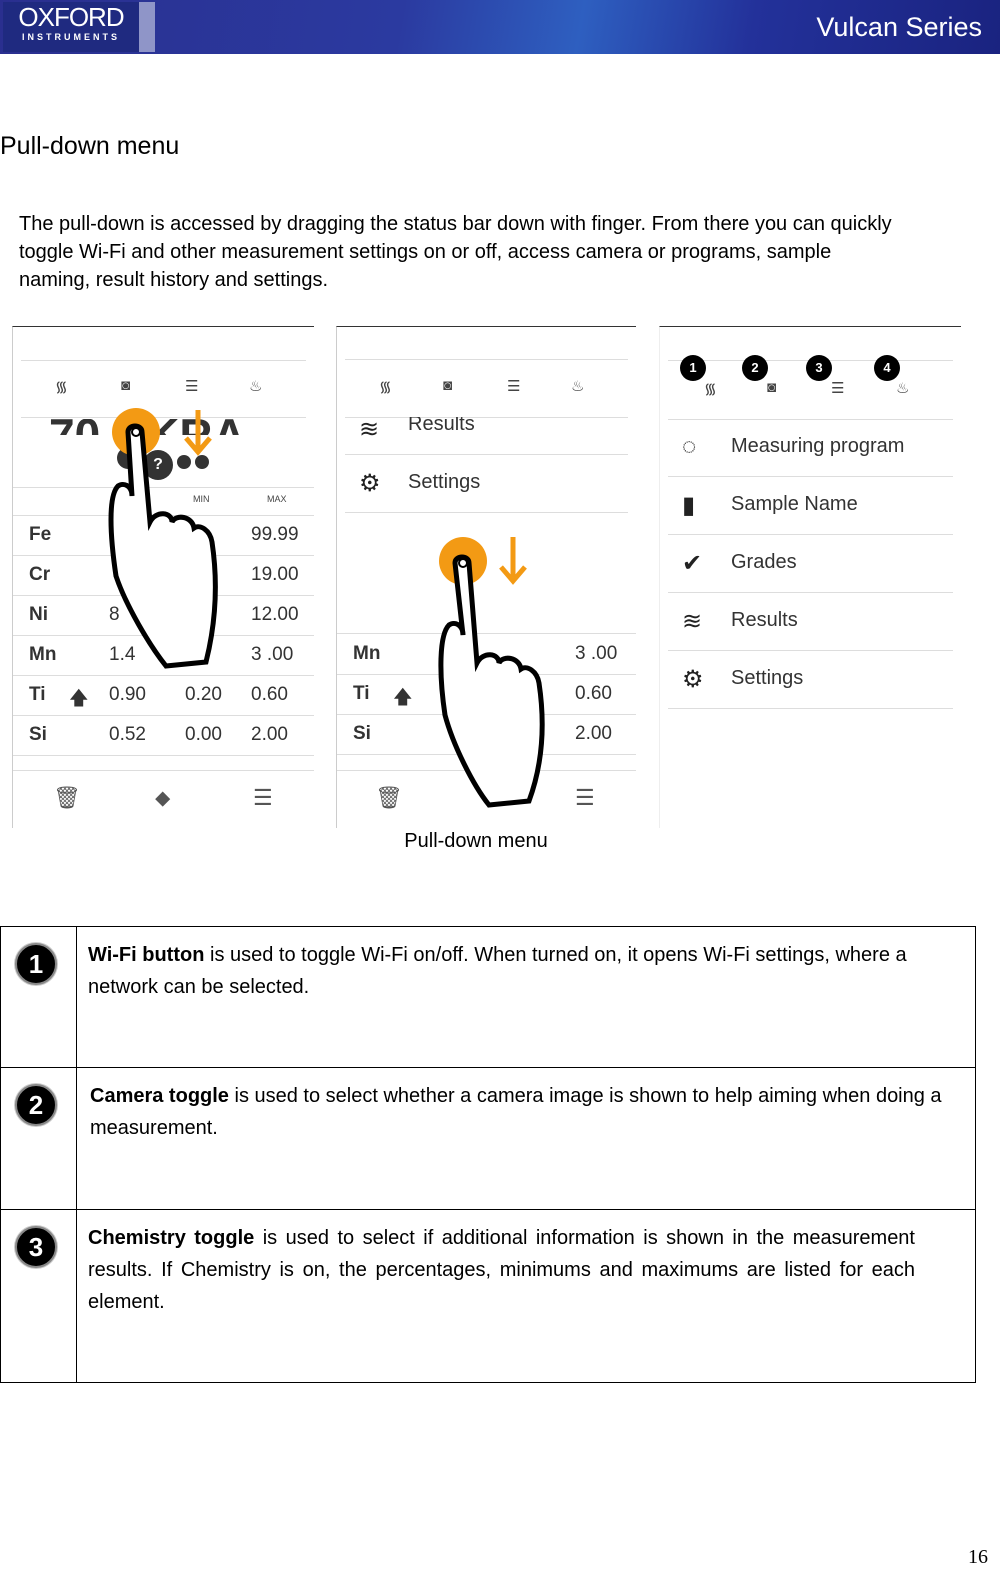  What do you see at coordinates (810, 448) in the screenshot?
I see `menu-item-measuring-program: ◌ Measuring program` at bounding box center [810, 448].